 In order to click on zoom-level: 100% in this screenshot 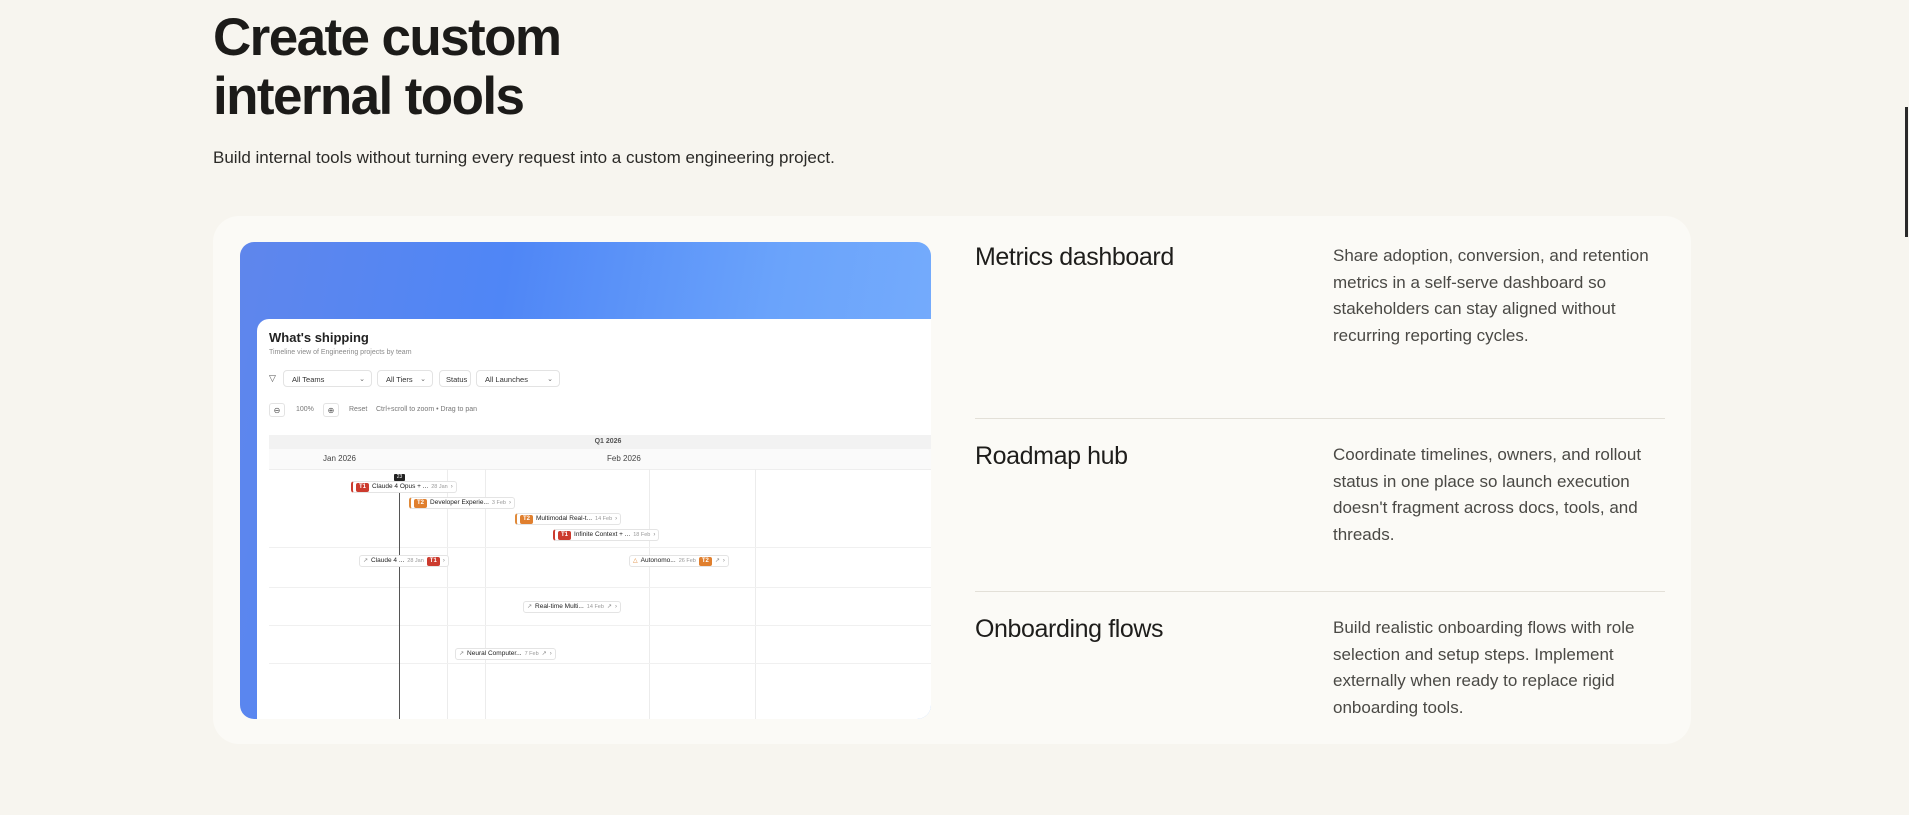, I will do `click(305, 409)`.